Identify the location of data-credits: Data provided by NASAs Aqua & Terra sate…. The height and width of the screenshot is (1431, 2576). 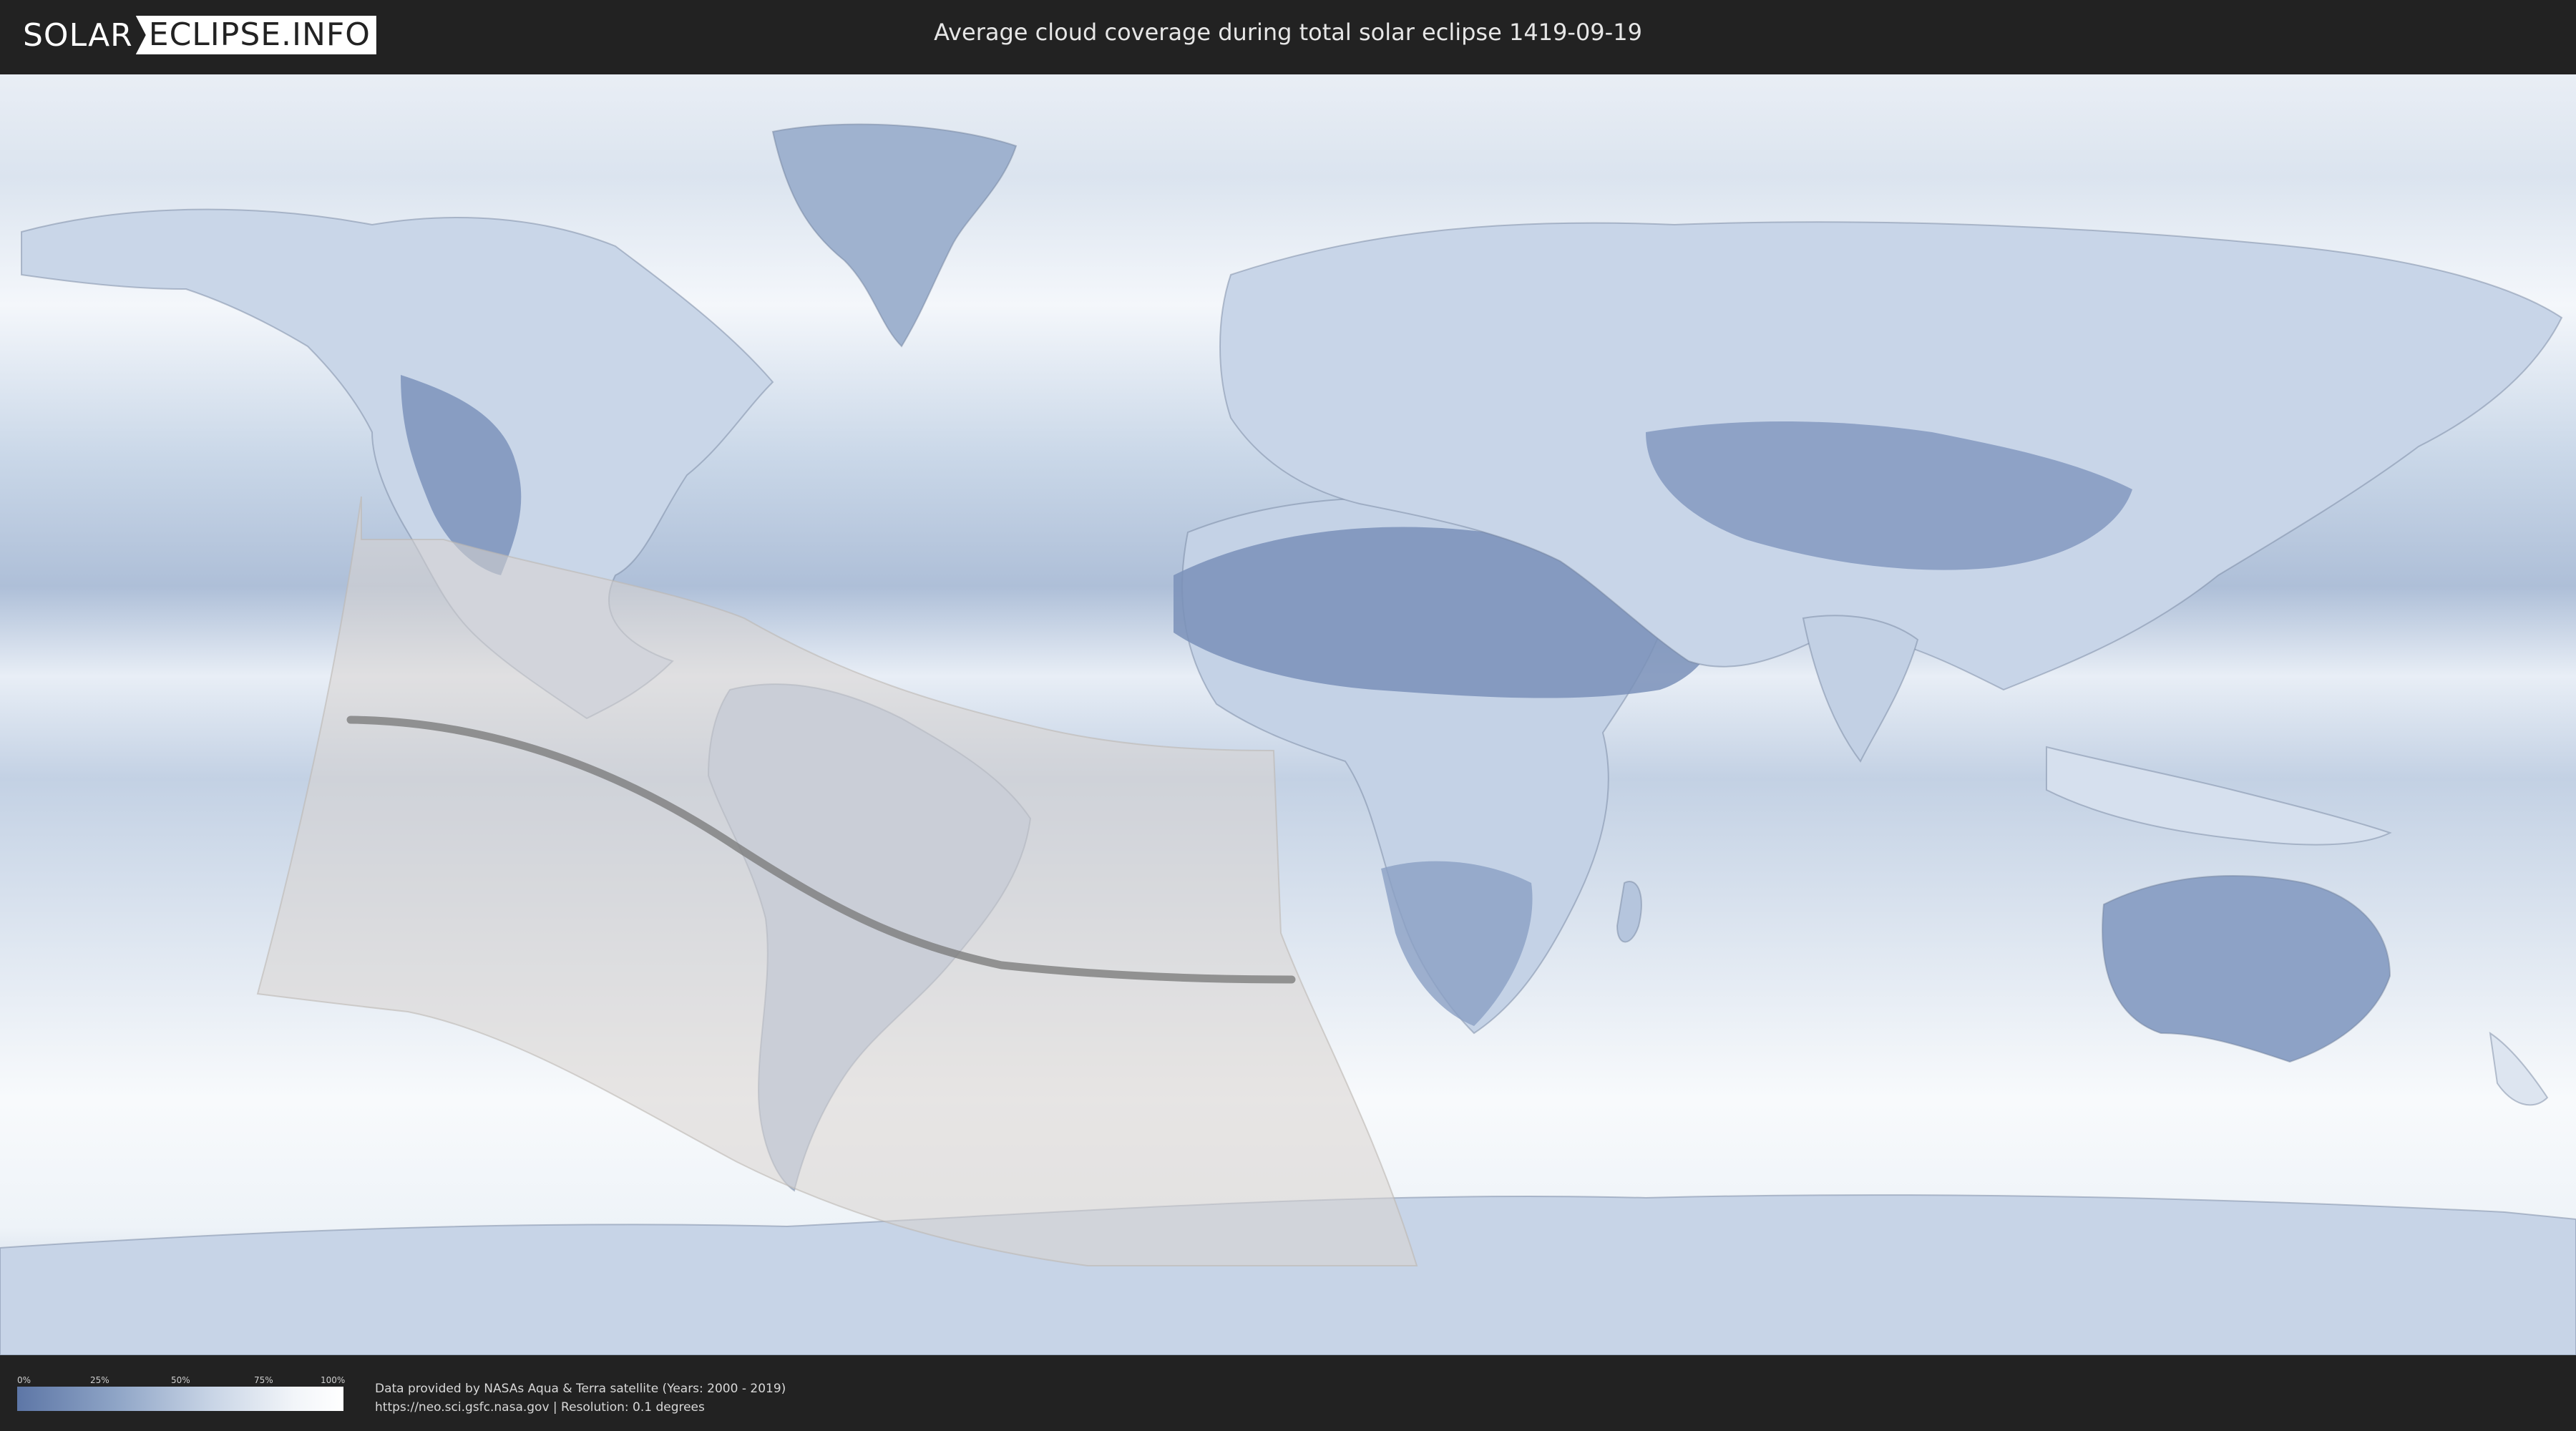
(580, 1398).